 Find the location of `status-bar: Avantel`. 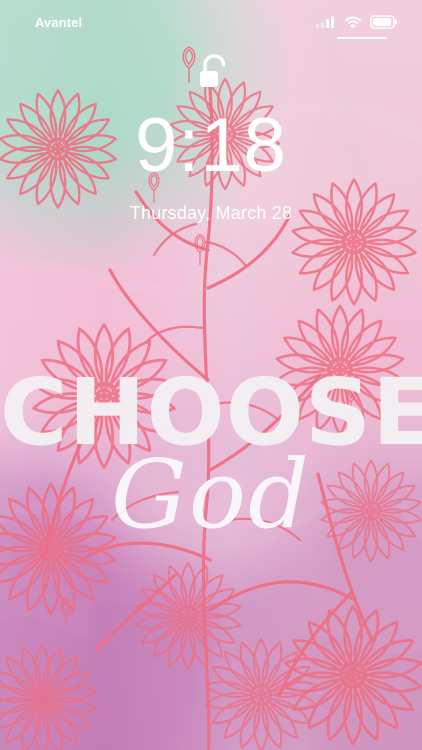

status-bar: Avantel is located at coordinates (211, 21).